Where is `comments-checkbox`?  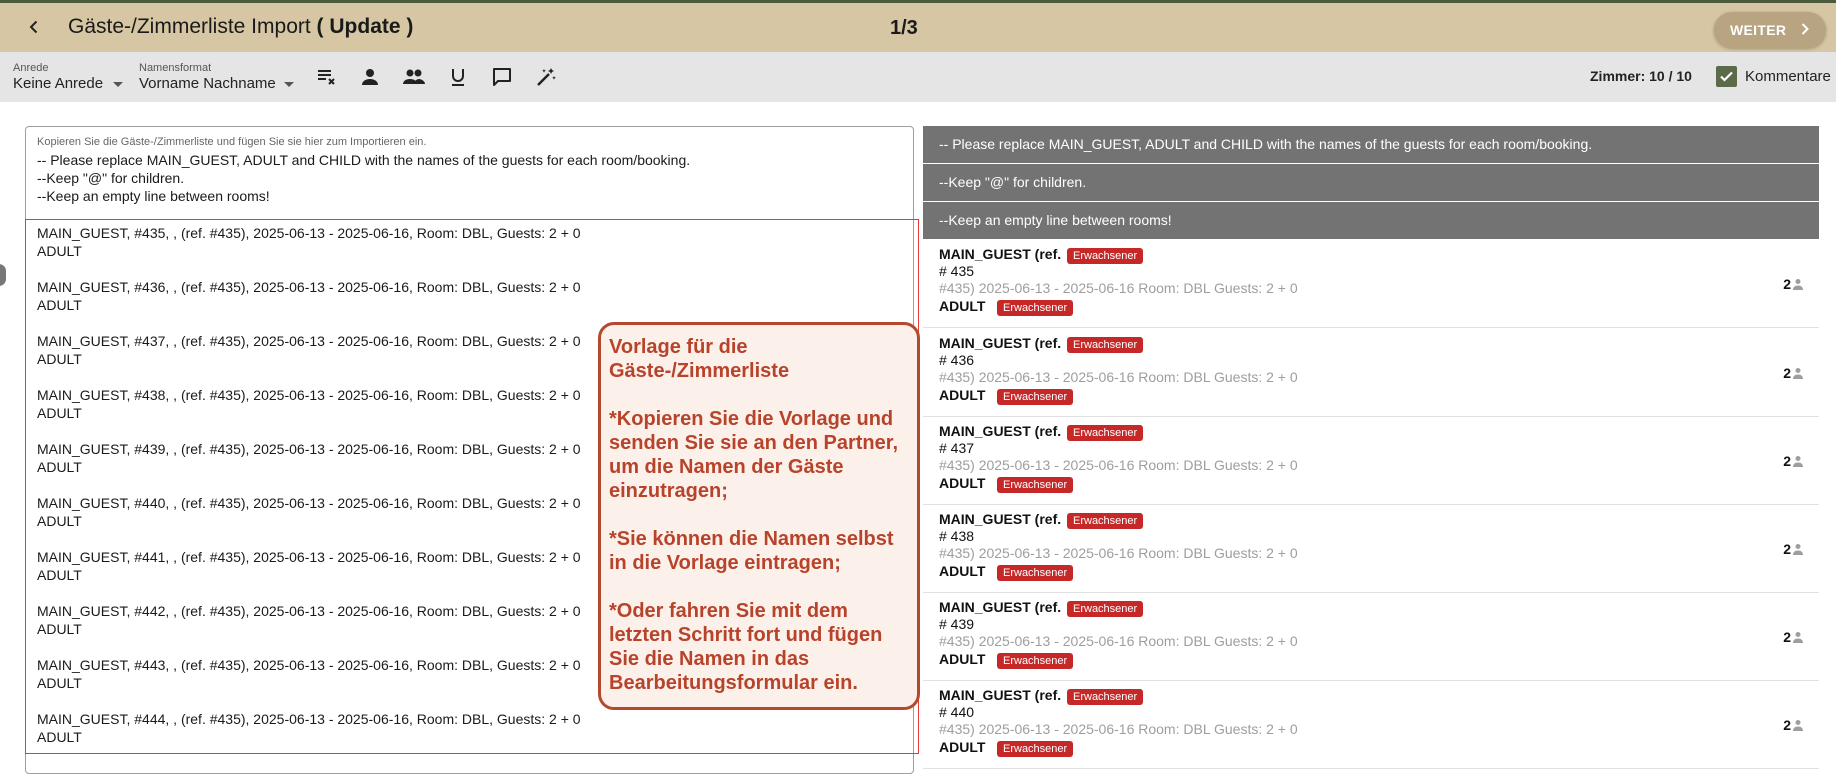
comments-checkbox is located at coordinates (1726, 76).